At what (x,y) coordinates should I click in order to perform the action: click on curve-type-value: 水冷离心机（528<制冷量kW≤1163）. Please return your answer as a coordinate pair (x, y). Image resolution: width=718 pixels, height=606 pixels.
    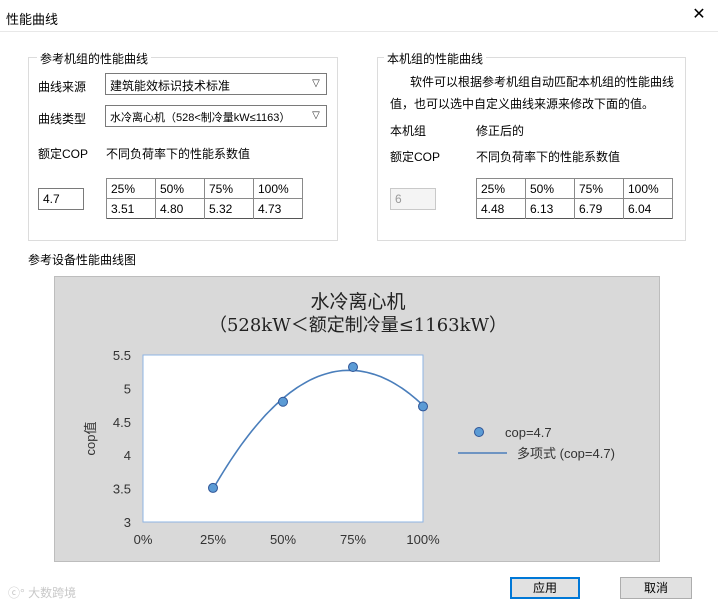
    Looking at the image, I should click on (200, 118).